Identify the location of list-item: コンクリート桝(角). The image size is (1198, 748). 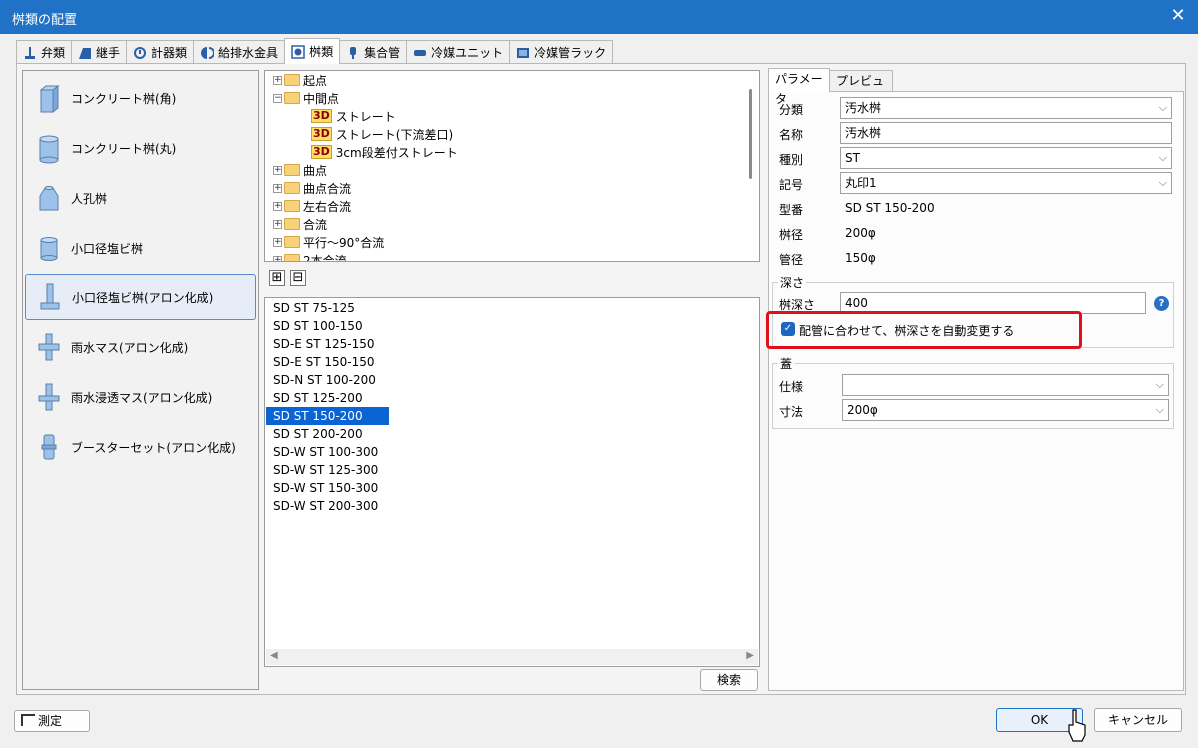
(140, 98).